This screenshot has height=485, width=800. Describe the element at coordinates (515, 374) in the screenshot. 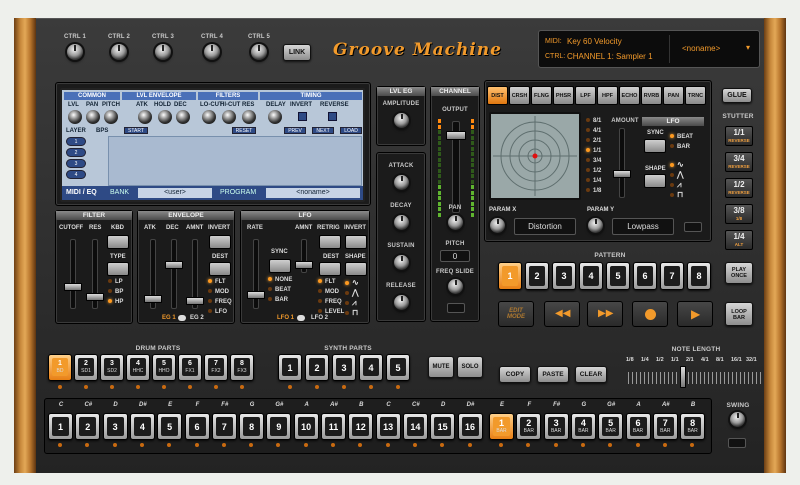

I see `copy-button: COPY` at that location.